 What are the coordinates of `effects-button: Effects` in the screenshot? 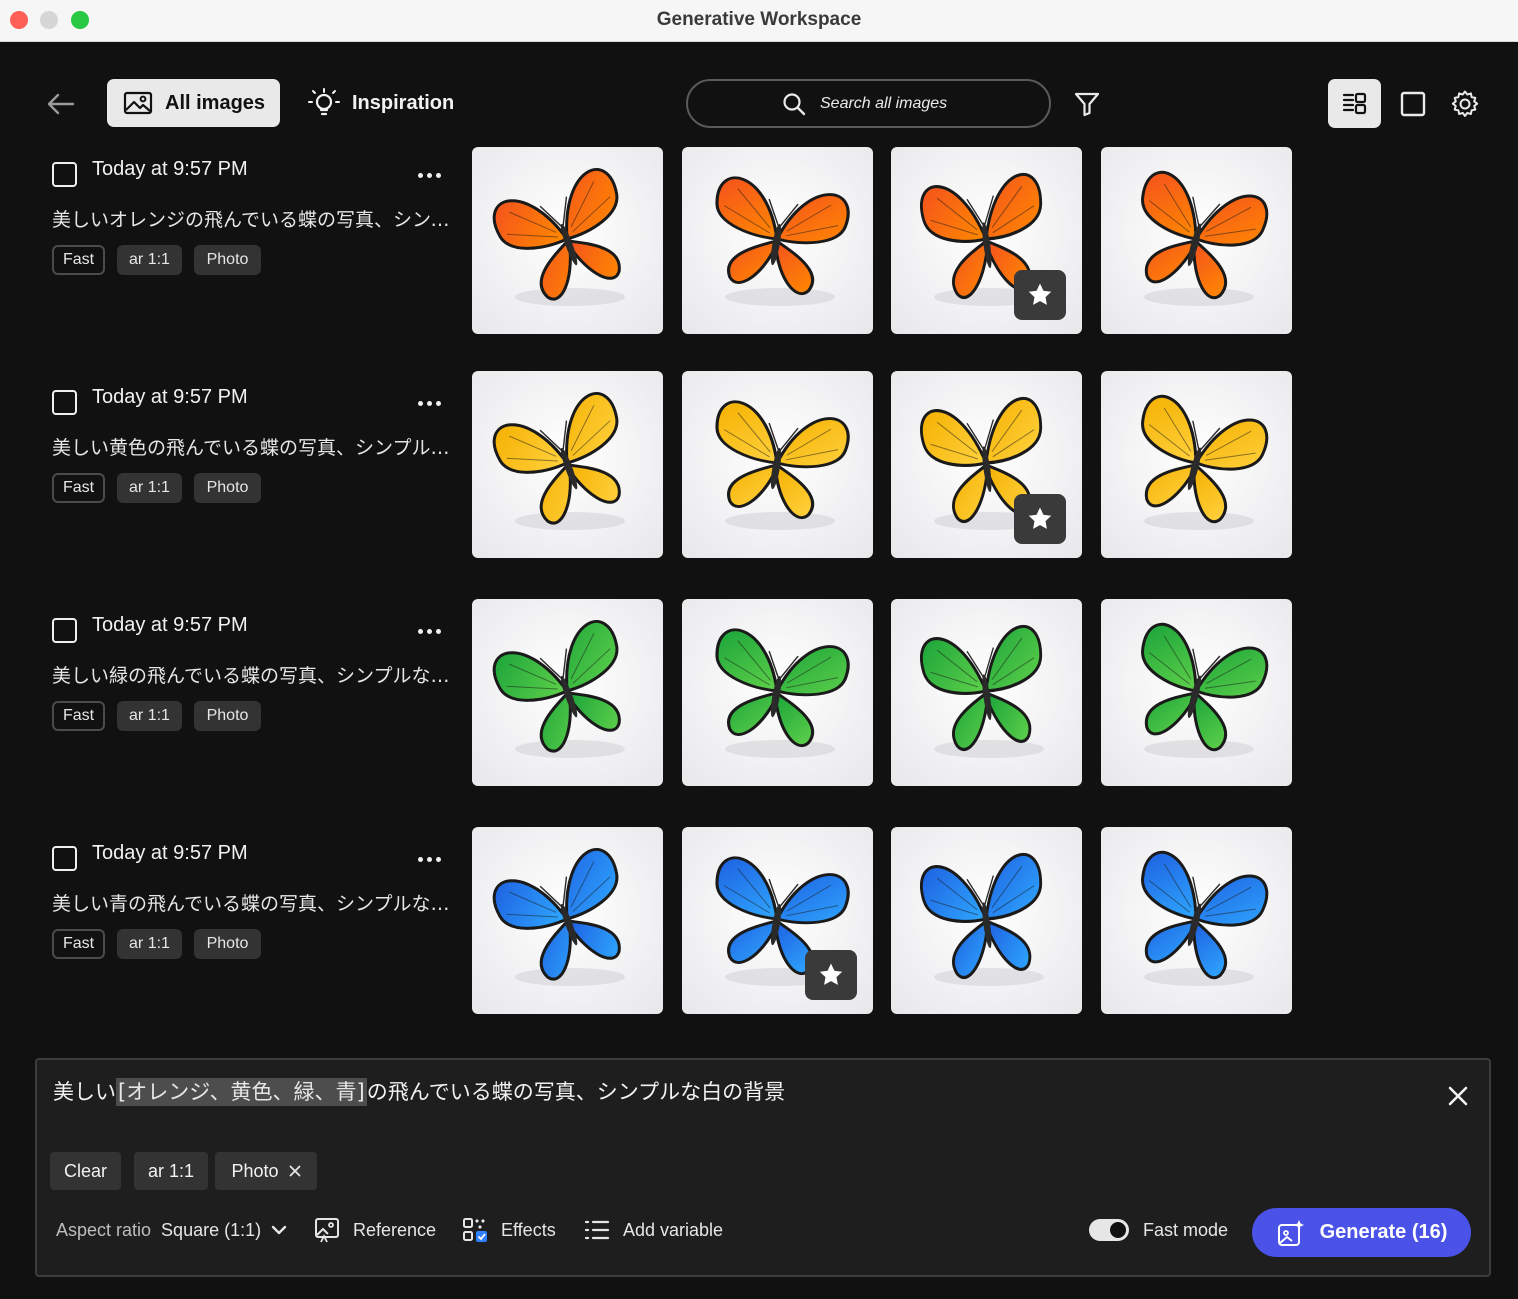 It's located at (508, 1230).